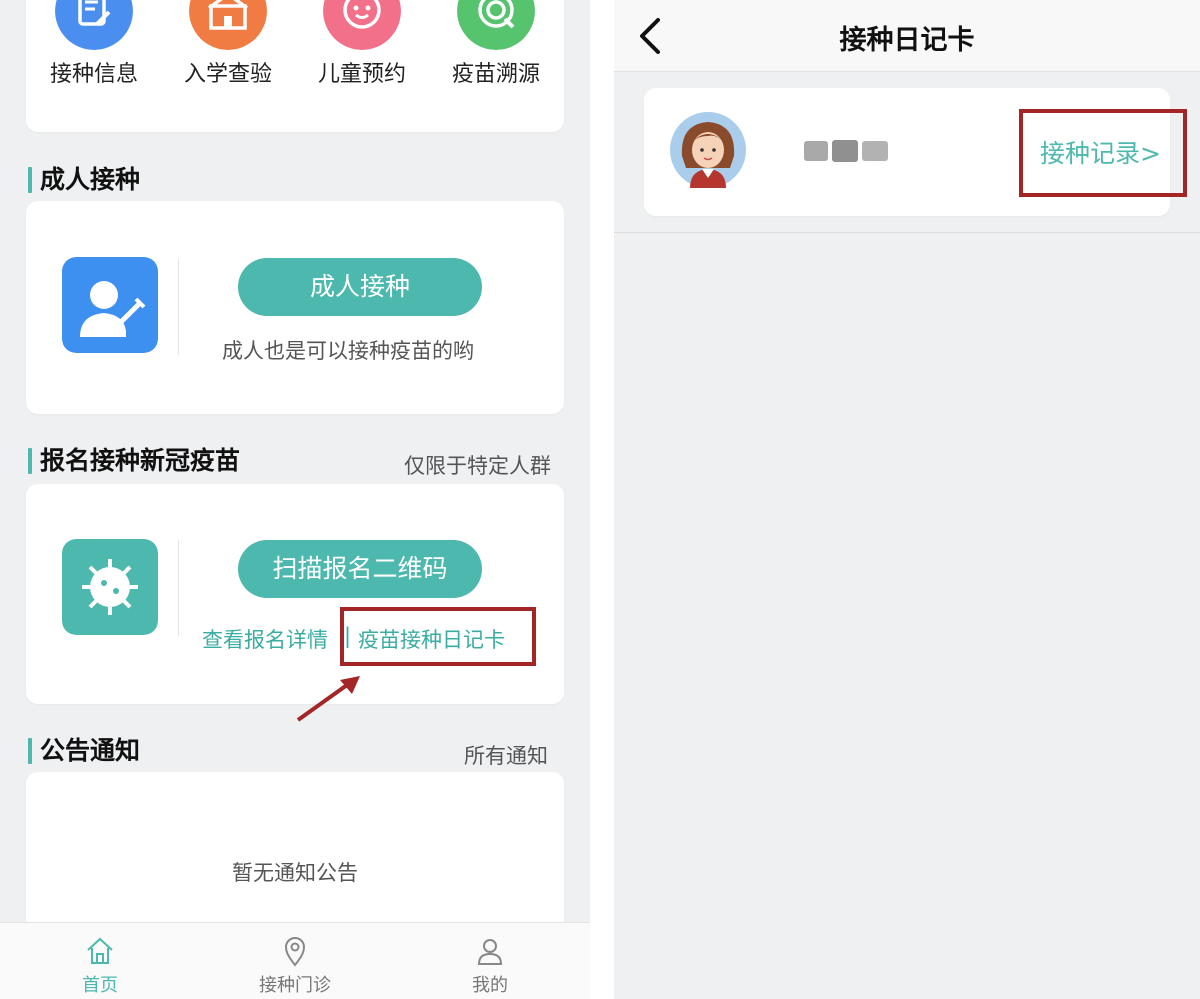 Image resolution: width=1200 pixels, height=999 pixels. What do you see at coordinates (495, 74) in the screenshot?
I see `quick-item-label: 疫苗溯源` at bounding box center [495, 74].